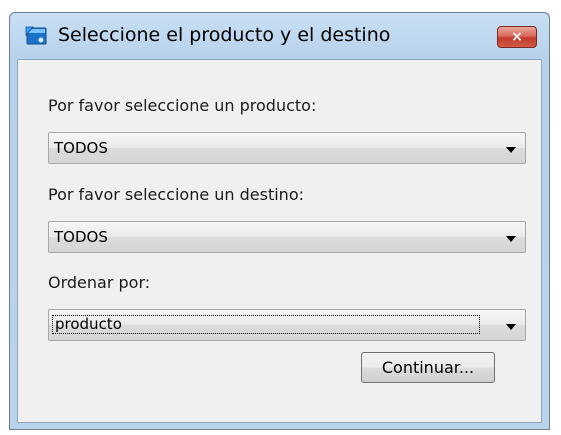 The height and width of the screenshot is (435, 561). Describe the element at coordinates (182, 105) in the screenshot. I see `product-label: Por favor seleccione un producto:` at that location.